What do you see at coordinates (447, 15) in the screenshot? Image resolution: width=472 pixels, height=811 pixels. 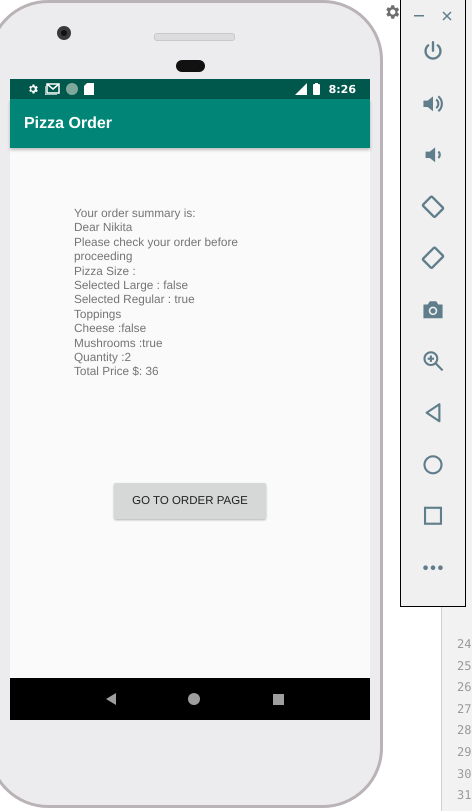 I see `close-icon` at bounding box center [447, 15].